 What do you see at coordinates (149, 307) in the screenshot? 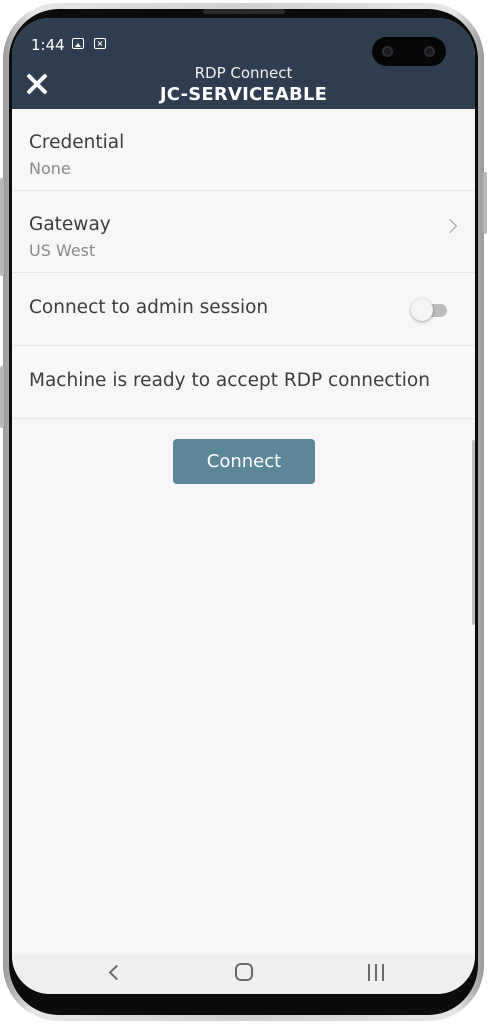
I see `admin-session-label: Connect to admin session` at bounding box center [149, 307].